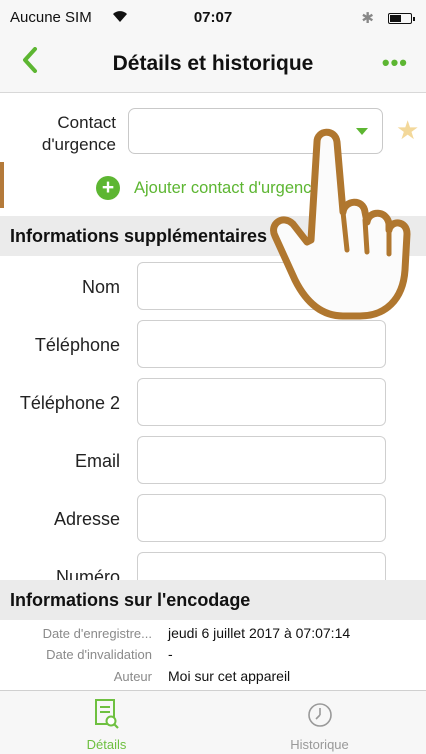  I want to click on emergency-contact-label-line2: d'urgence, so click(78, 144).